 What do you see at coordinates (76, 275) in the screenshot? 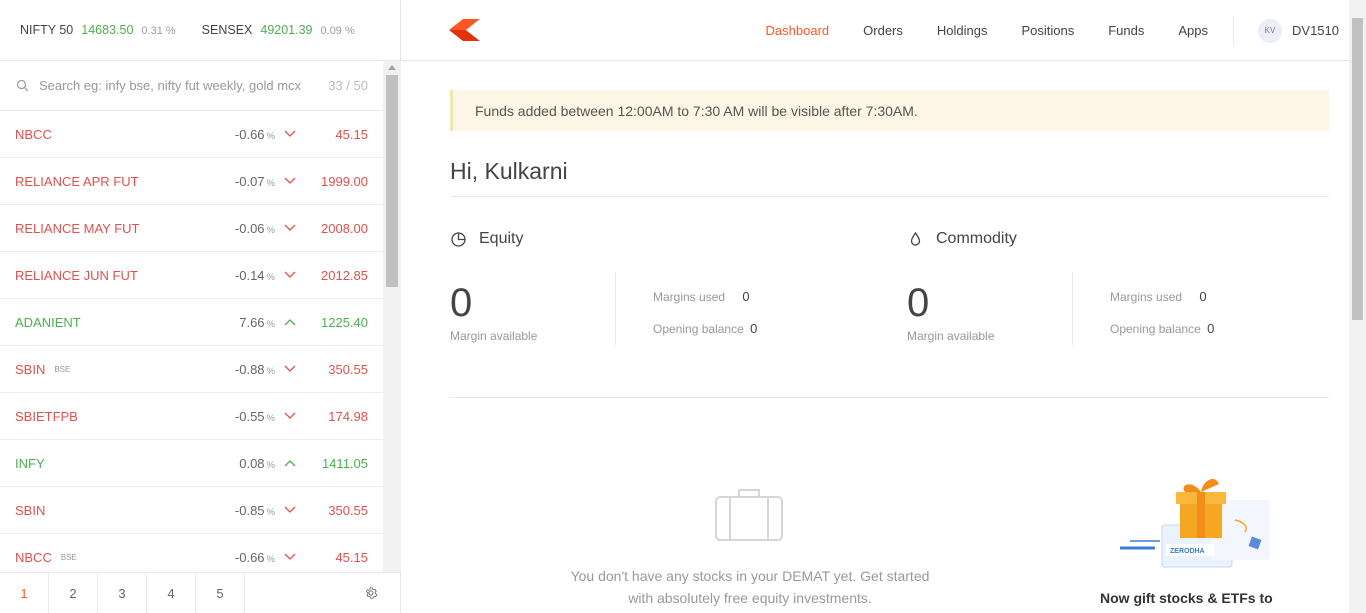
I see `symbol-name: RELIANCE JUN FUT` at bounding box center [76, 275].